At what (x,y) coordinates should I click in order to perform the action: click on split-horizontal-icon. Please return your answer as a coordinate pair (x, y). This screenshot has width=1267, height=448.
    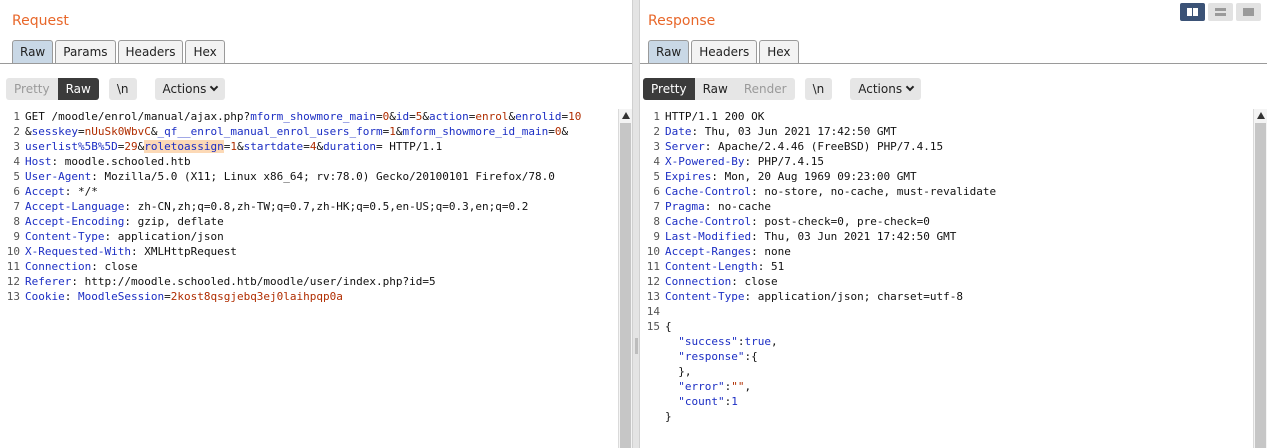
    Looking at the image, I should click on (1192, 12).